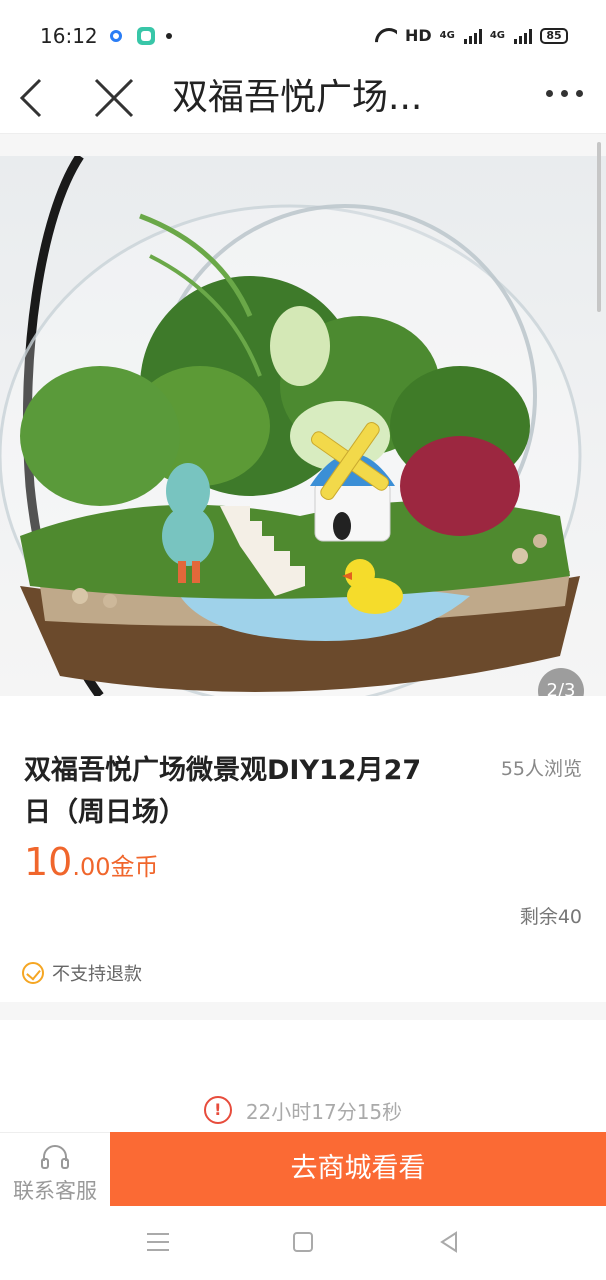 The height and width of the screenshot is (1280, 606). Describe the element at coordinates (69, 36) in the screenshot. I see `status-time: 16:12` at that location.